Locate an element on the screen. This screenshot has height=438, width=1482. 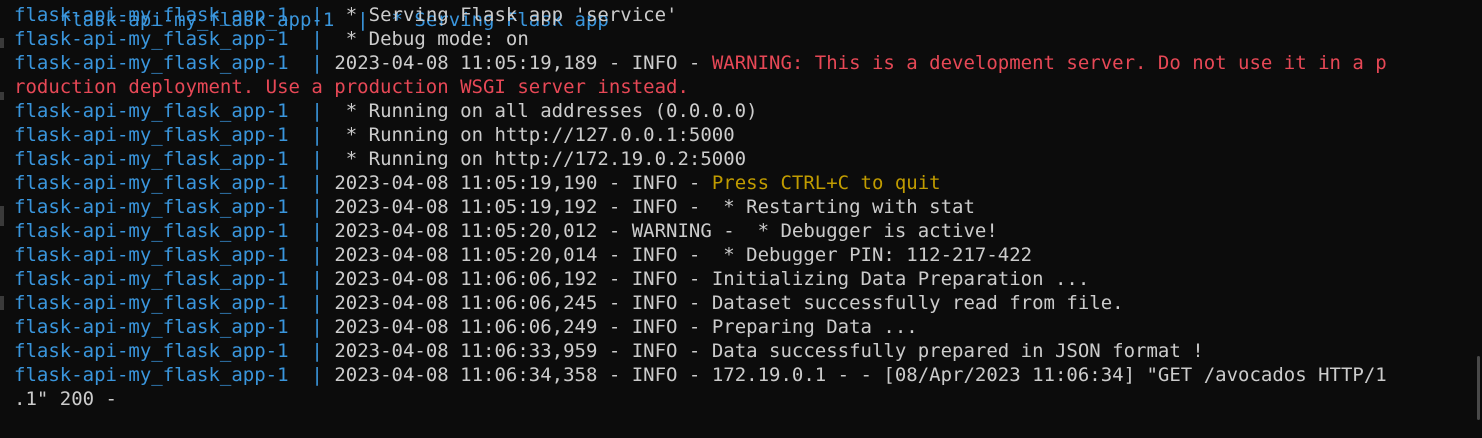
log-prefix: 2023-04-08 11:05:20,014 - INFO - is located at coordinates (523, 255).